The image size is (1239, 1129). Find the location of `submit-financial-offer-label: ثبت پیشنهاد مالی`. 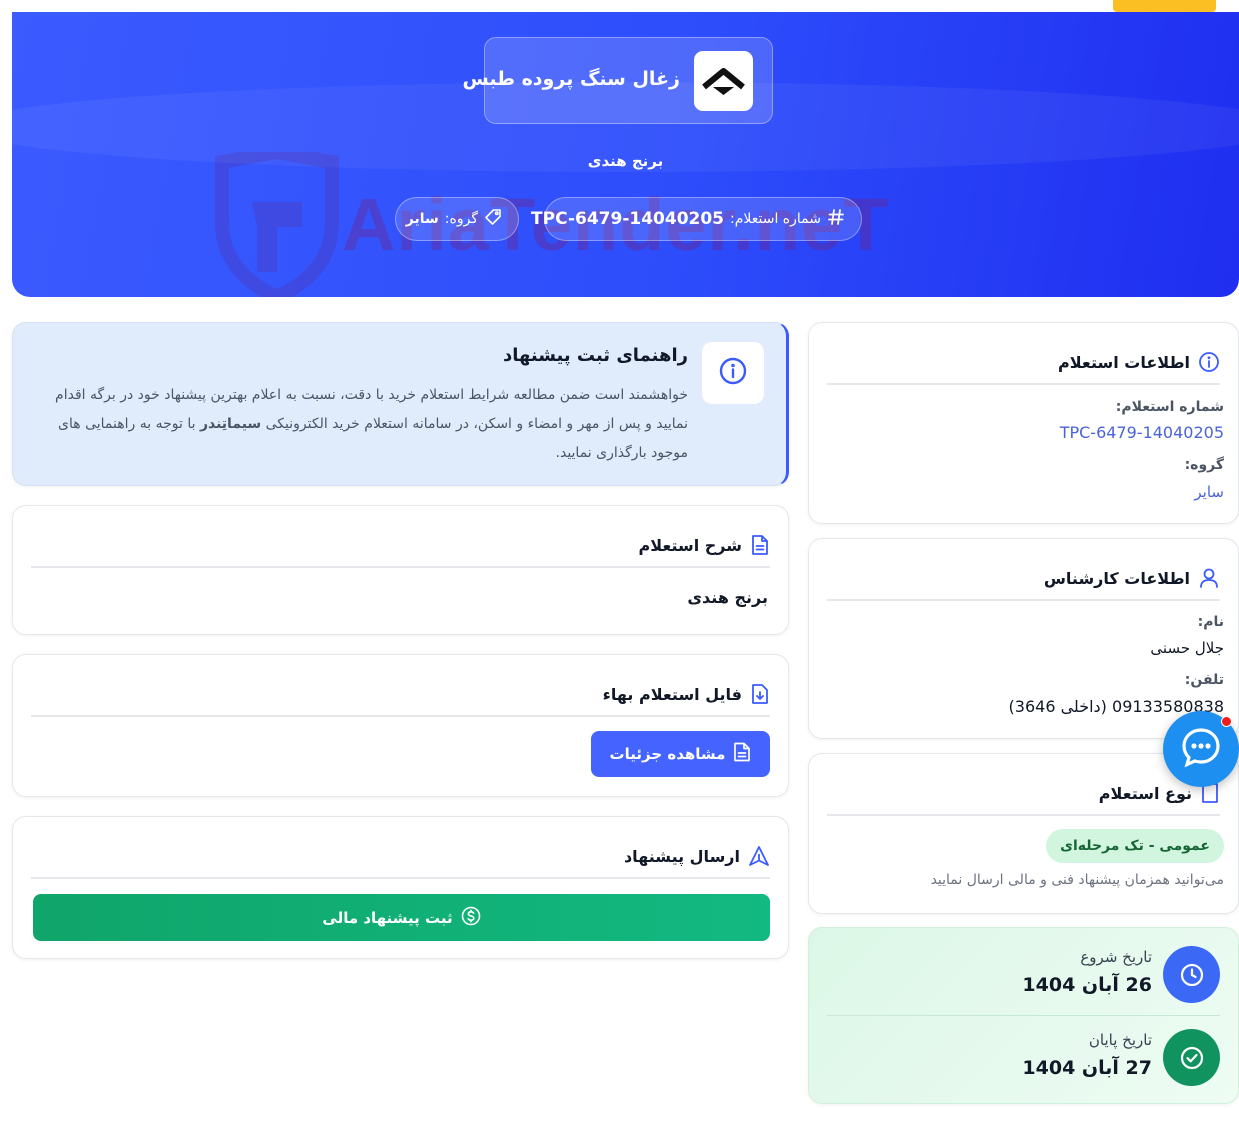

submit-financial-offer-label: ثبت پیشنهاد مالی is located at coordinates (387, 917).